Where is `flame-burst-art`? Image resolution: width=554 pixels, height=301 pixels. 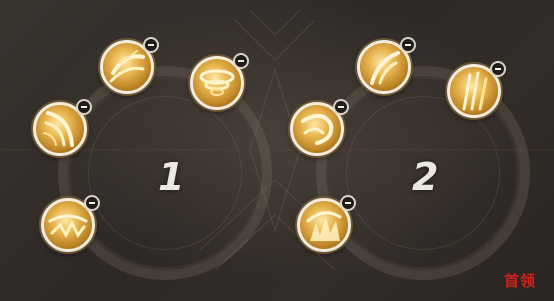
flame-burst-art is located at coordinates (324, 226).